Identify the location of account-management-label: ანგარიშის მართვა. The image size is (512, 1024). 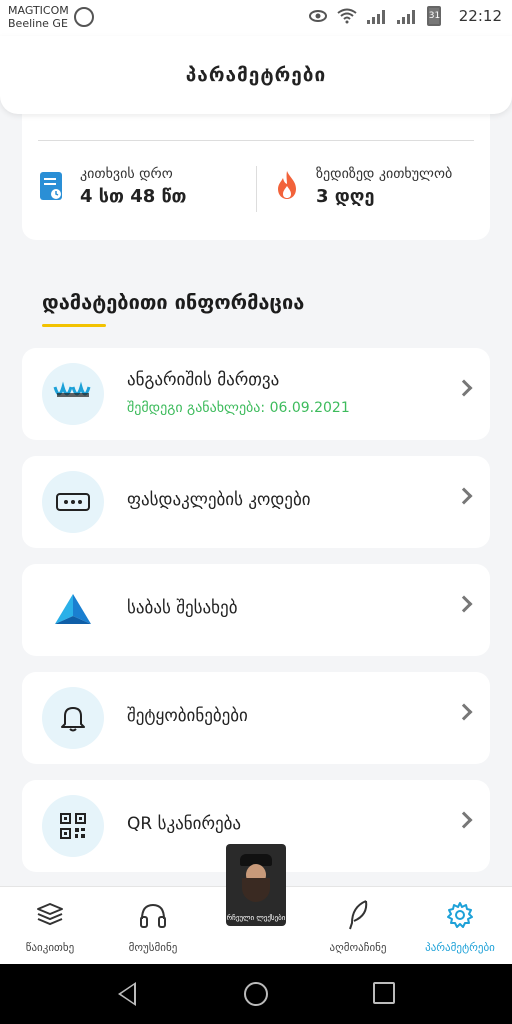
(203, 380).